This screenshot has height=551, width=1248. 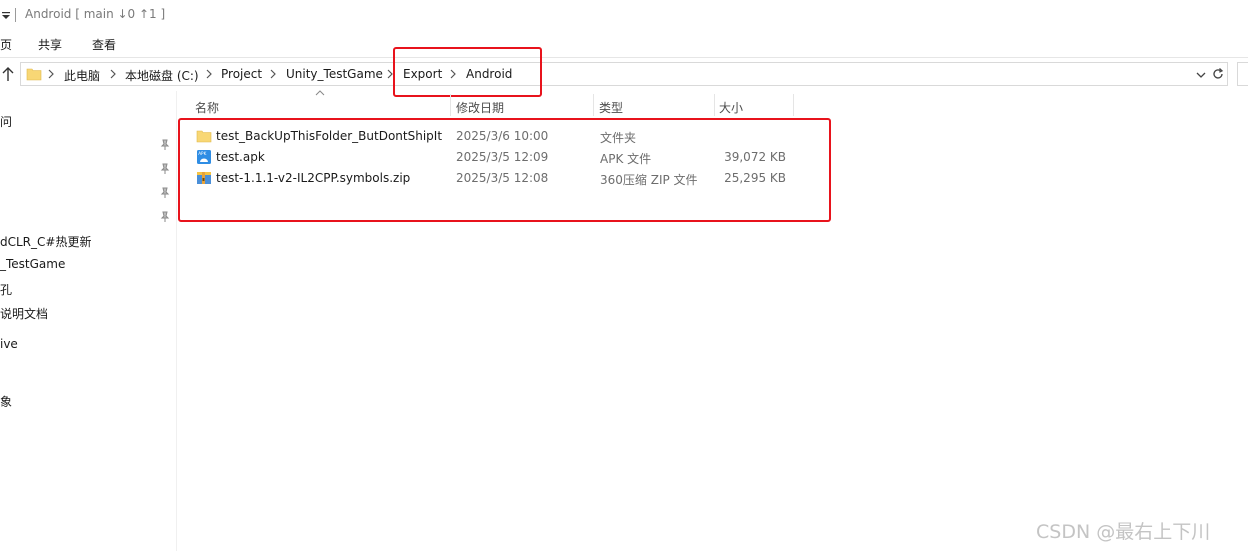 What do you see at coordinates (1123, 532) in the screenshot?
I see `watermark: CSDN @最右上下川` at bounding box center [1123, 532].